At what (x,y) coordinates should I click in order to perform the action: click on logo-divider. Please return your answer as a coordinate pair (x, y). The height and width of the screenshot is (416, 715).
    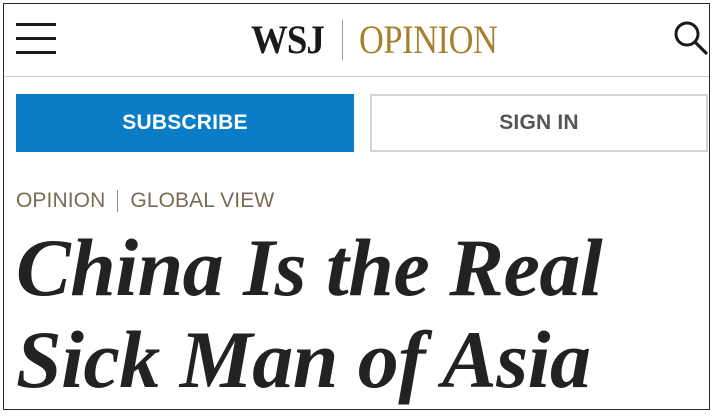
    Looking at the image, I should click on (343, 40).